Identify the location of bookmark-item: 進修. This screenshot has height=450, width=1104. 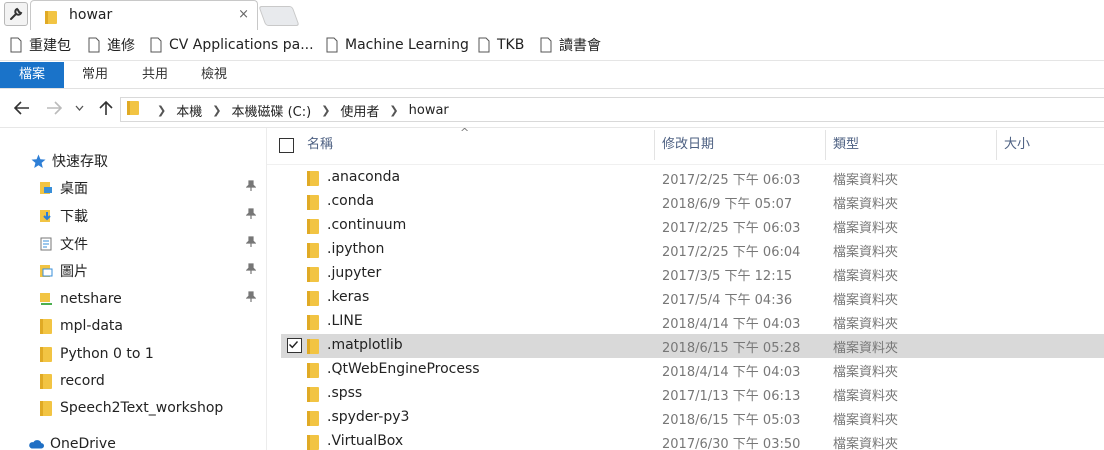
(111, 45).